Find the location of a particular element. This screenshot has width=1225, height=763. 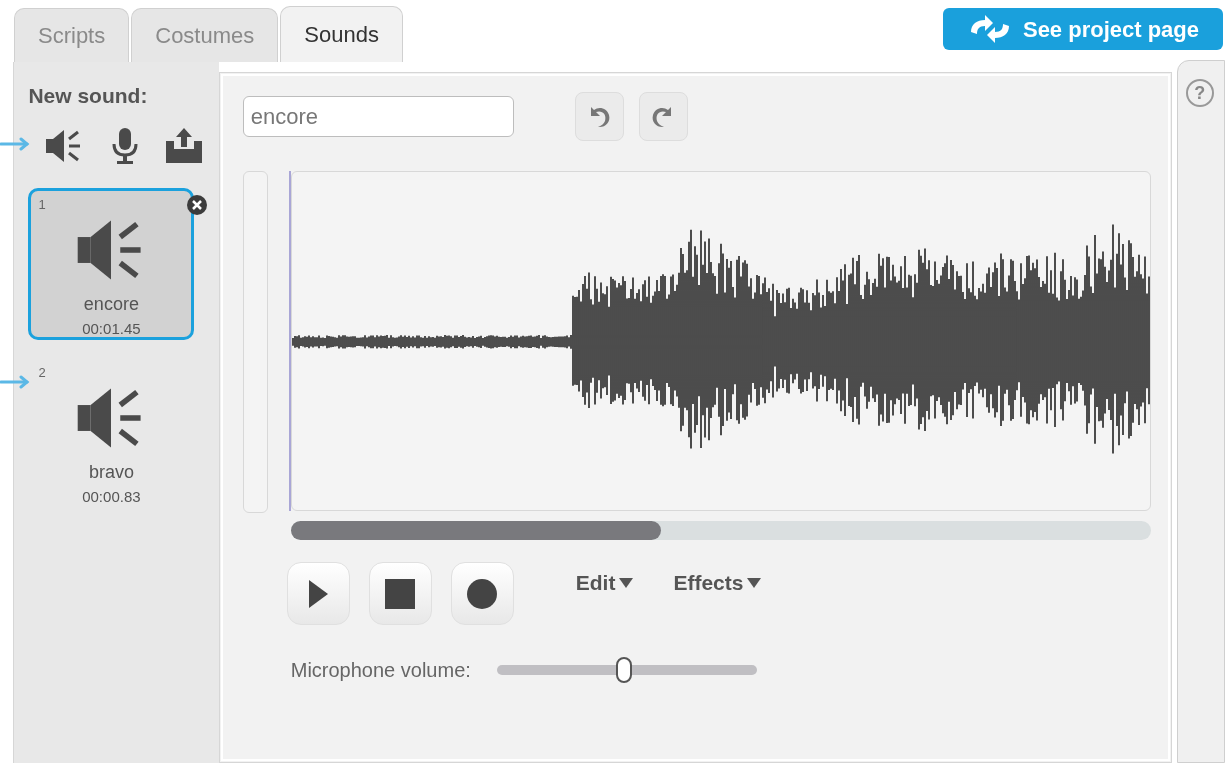

volume-slider is located at coordinates (626, 670).